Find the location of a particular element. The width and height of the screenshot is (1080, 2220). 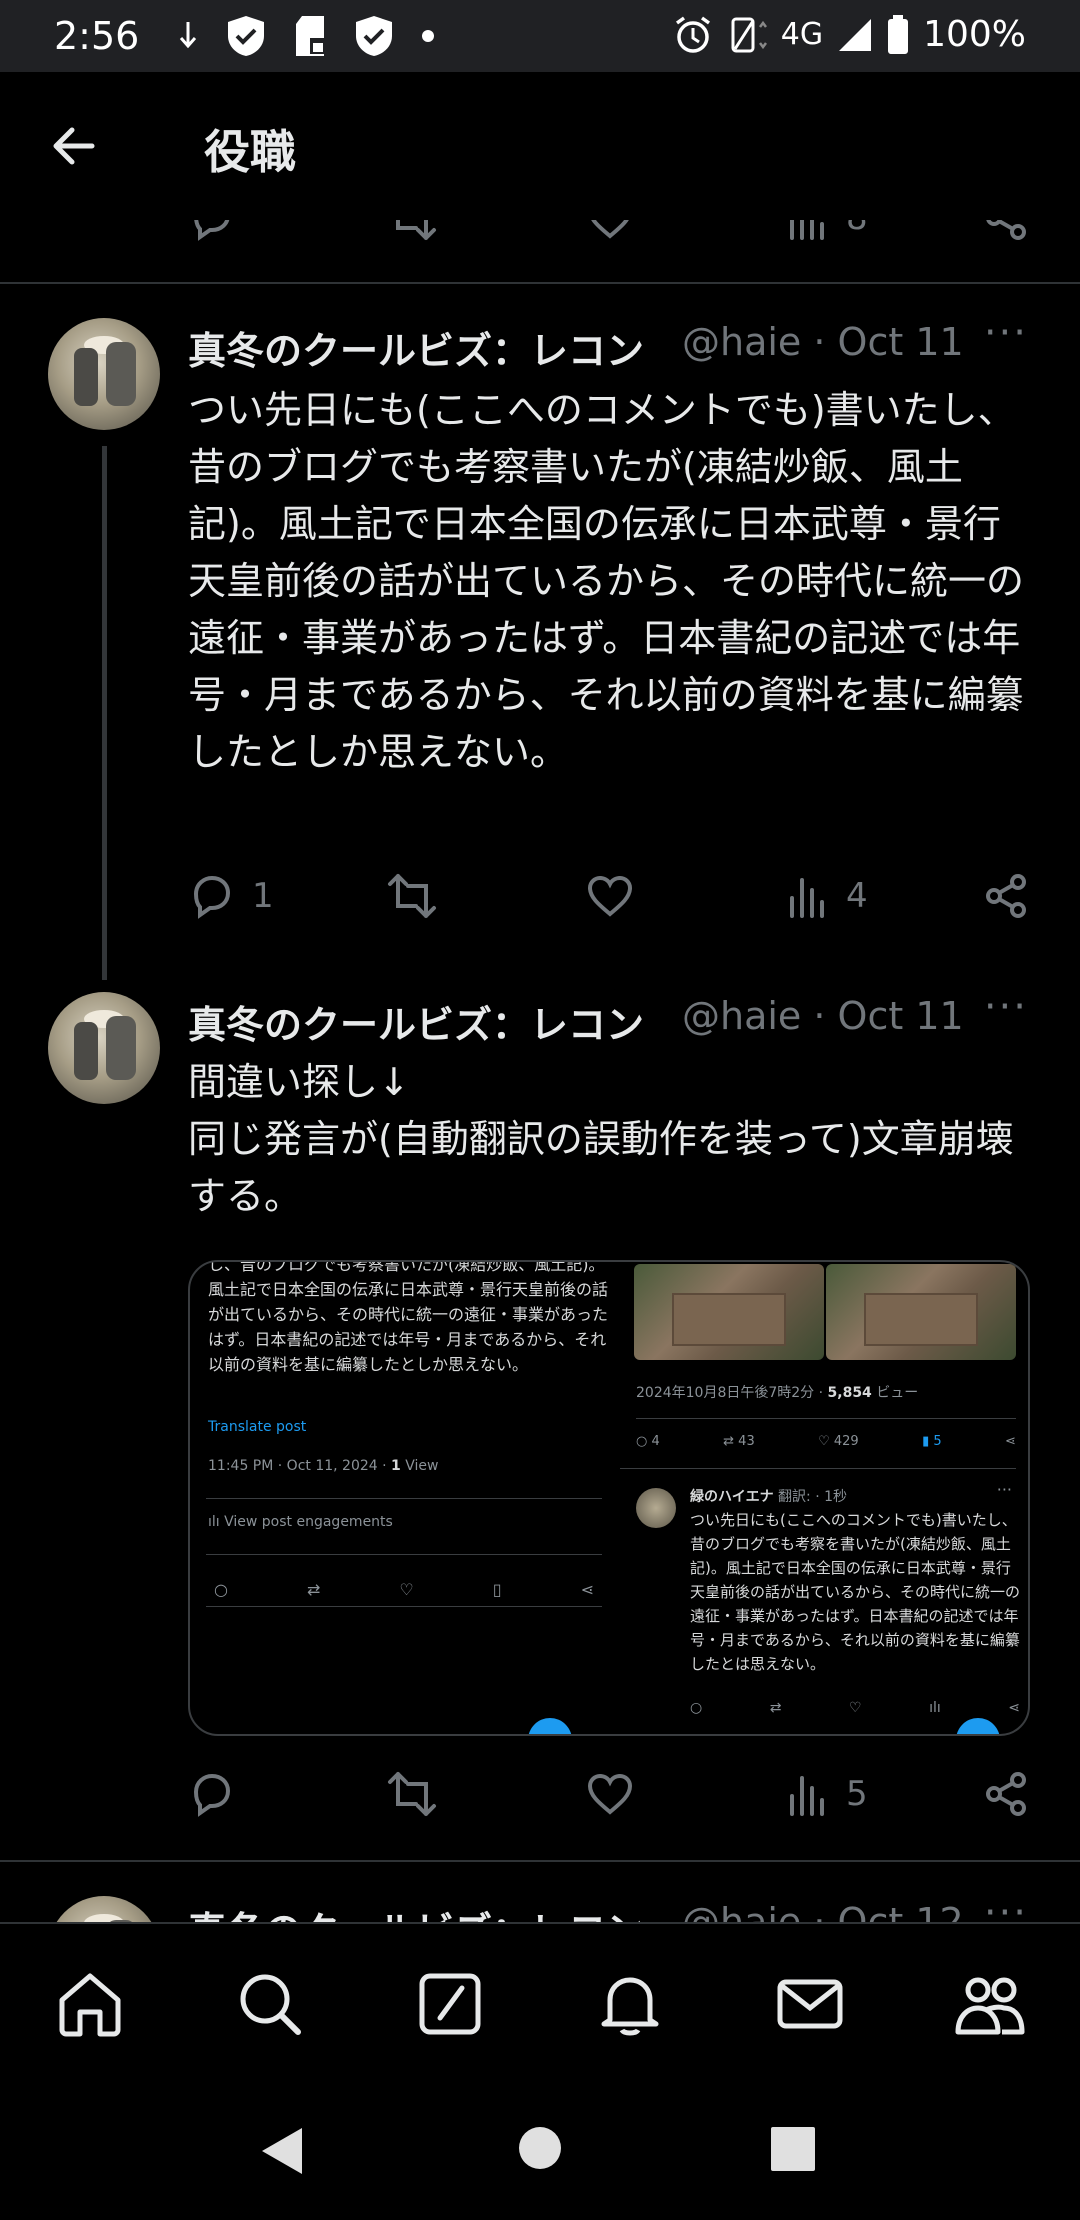

status-bar: 2:56 4G 100% is located at coordinates (540, 36).